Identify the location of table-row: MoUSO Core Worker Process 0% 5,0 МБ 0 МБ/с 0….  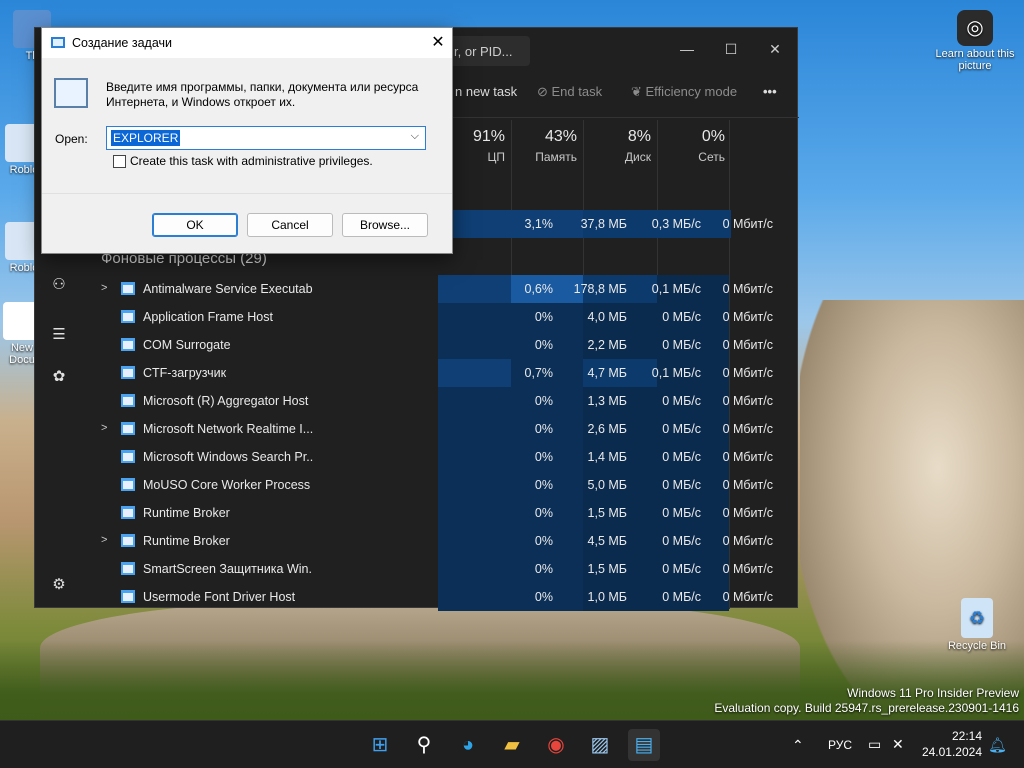
(441, 485).